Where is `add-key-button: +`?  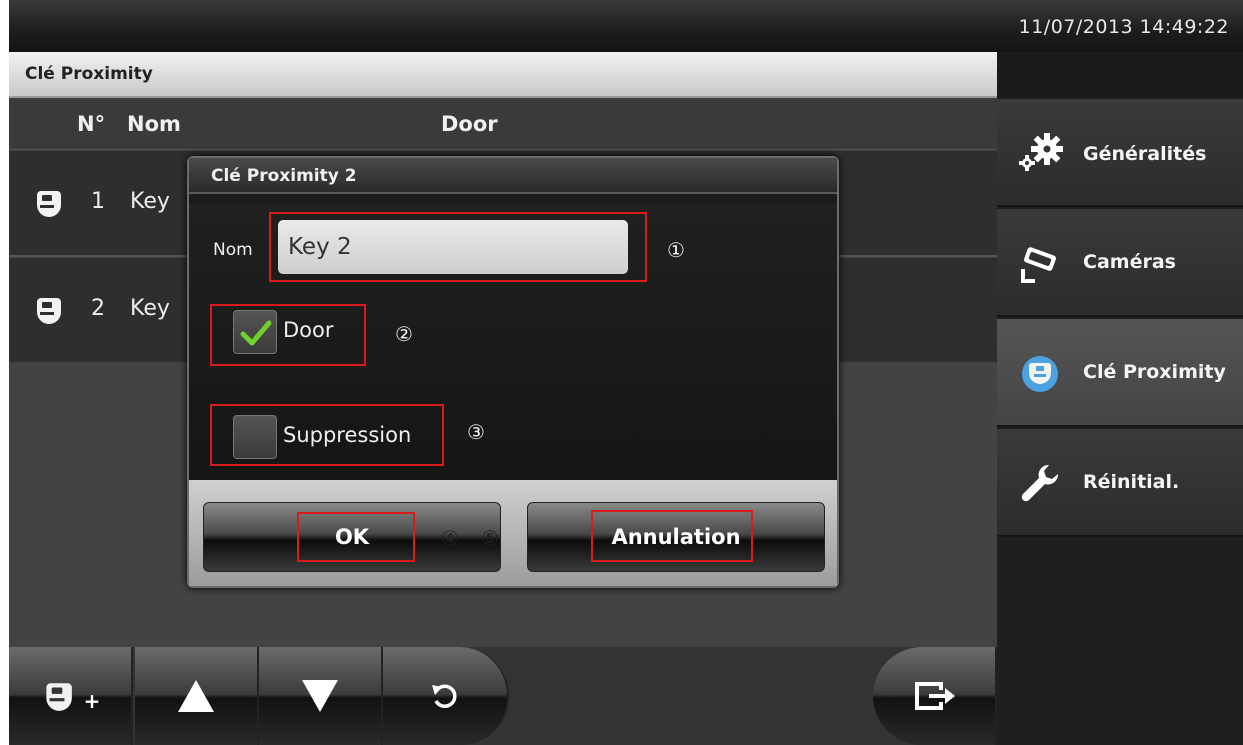 add-key-button: + is located at coordinates (71, 696).